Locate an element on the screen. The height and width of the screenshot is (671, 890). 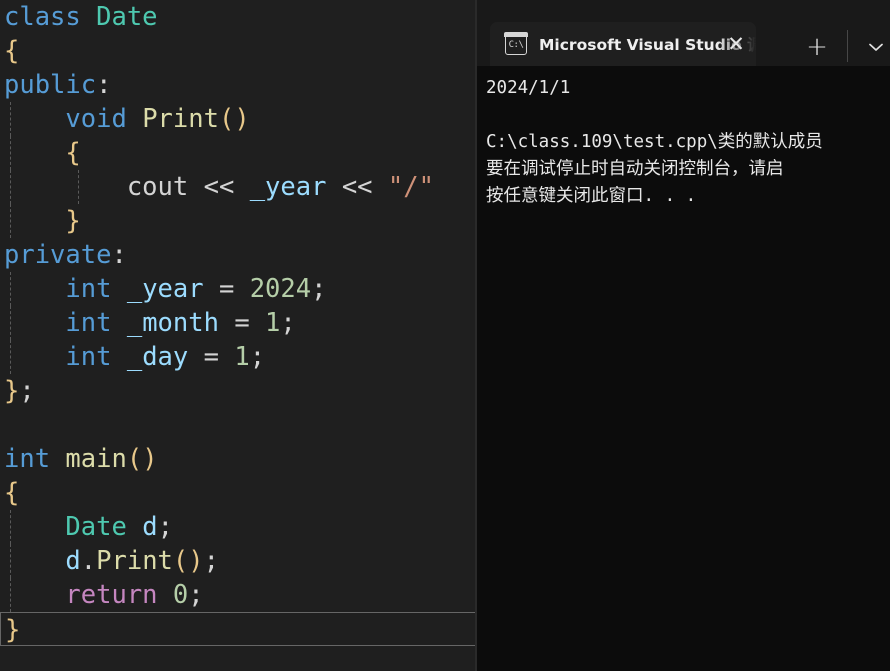
chevron-down-icon is located at coordinates (876, 47).